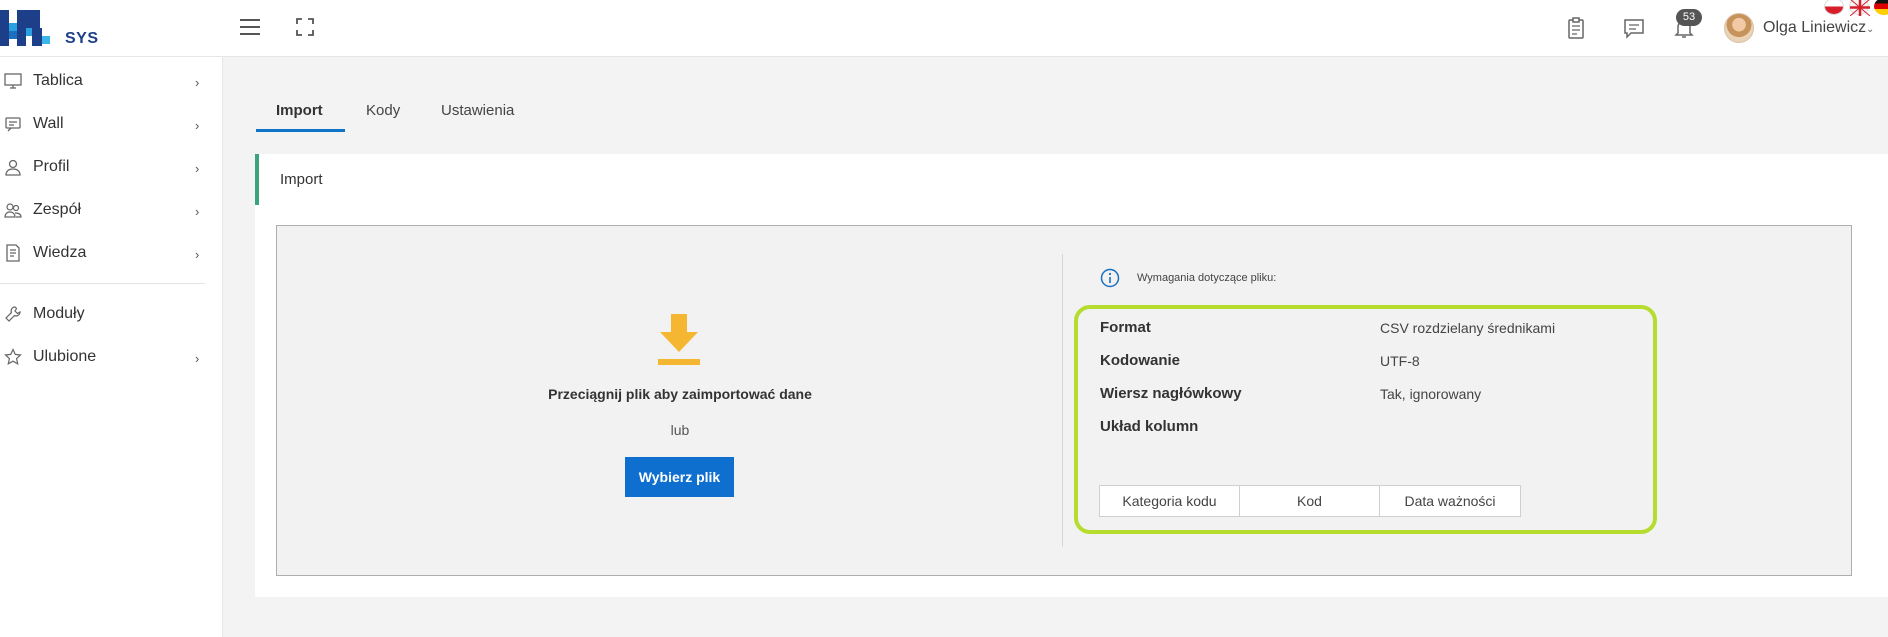  Describe the element at coordinates (105, 124) in the screenshot. I see `sidebar-item-wall: Wall ›` at that location.